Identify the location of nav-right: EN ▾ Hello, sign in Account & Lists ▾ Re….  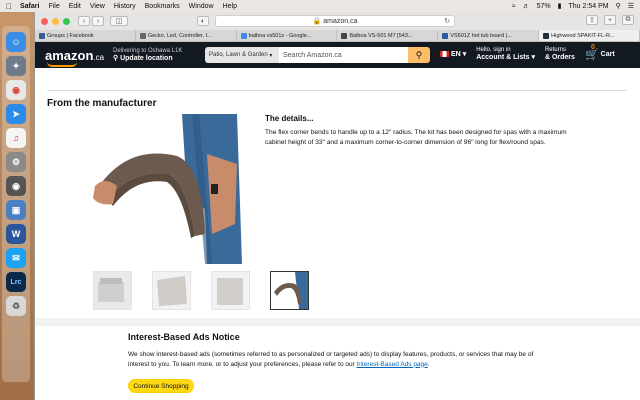
(527, 53).